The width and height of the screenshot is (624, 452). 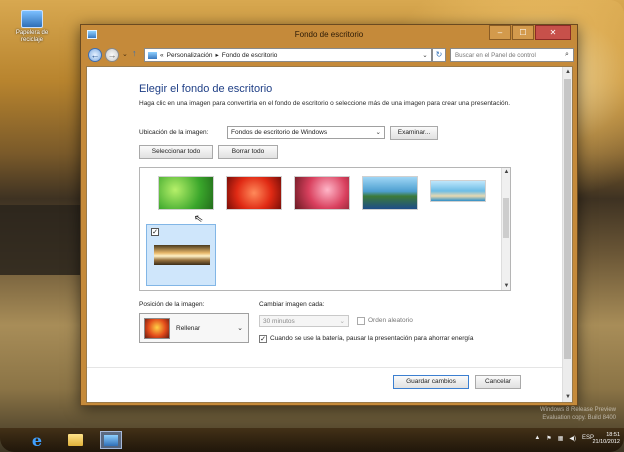 I want to click on address-dropdown-icon: ⌄, so click(x=425, y=55).